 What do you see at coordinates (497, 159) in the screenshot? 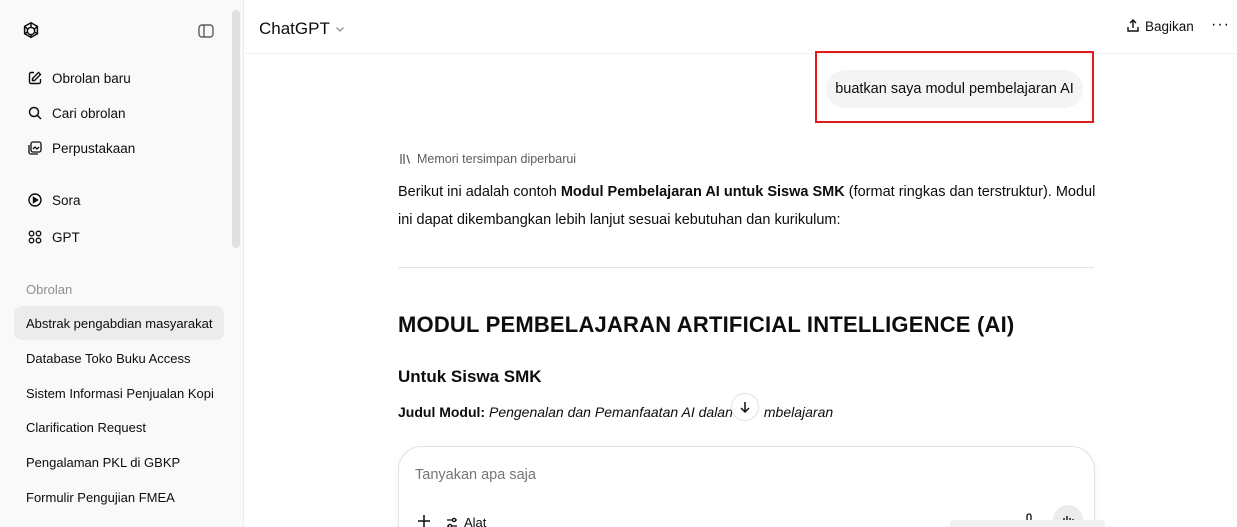
I see `memory-note-text: Memori tersimpan diperbarui` at bounding box center [497, 159].